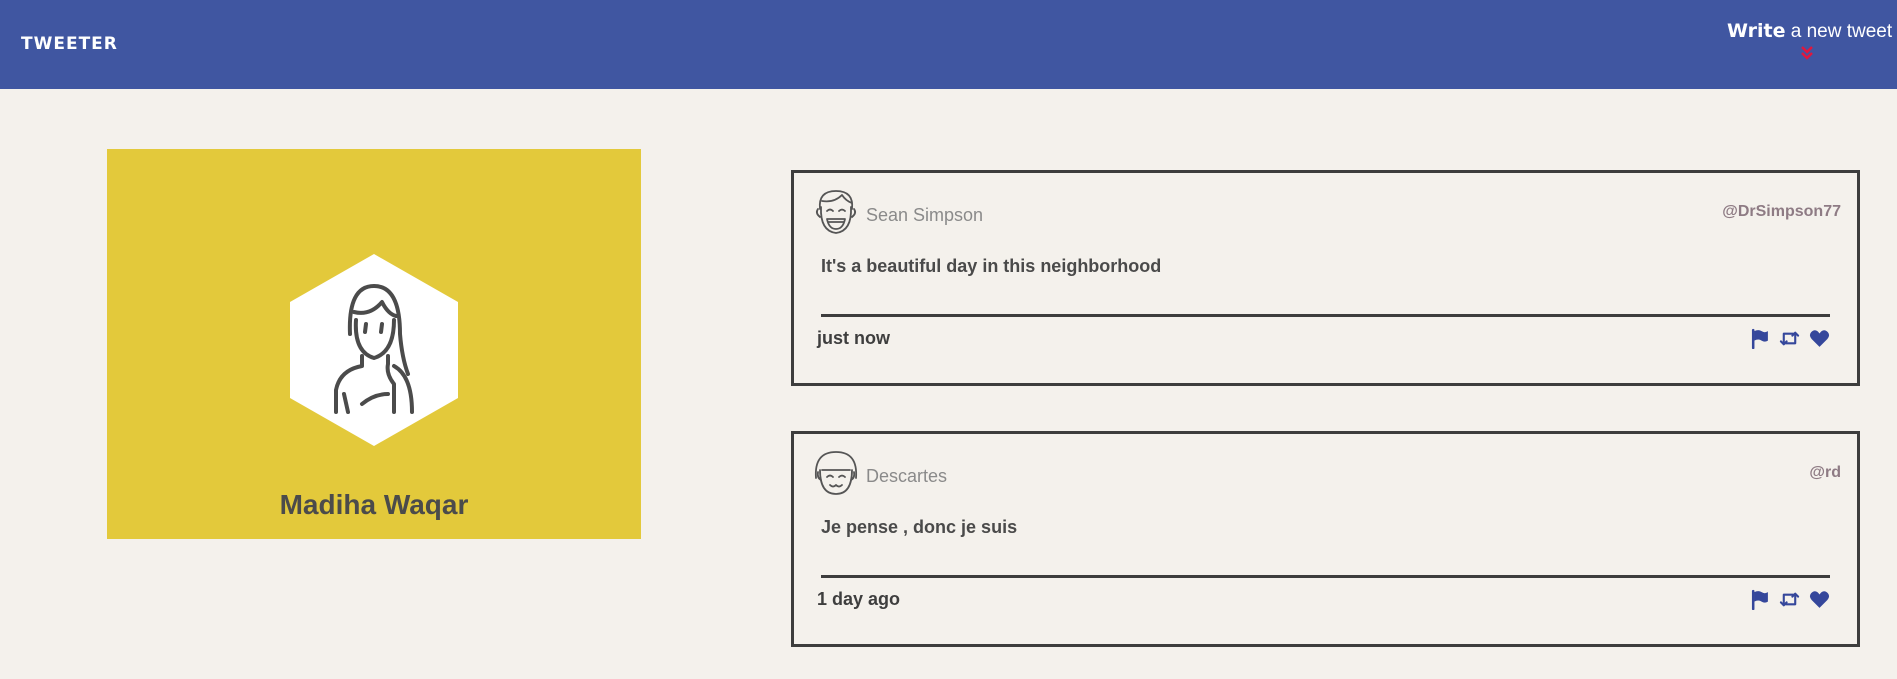 The image size is (1897, 679). I want to click on compose-label-rest: a new tweet, so click(1839, 31).